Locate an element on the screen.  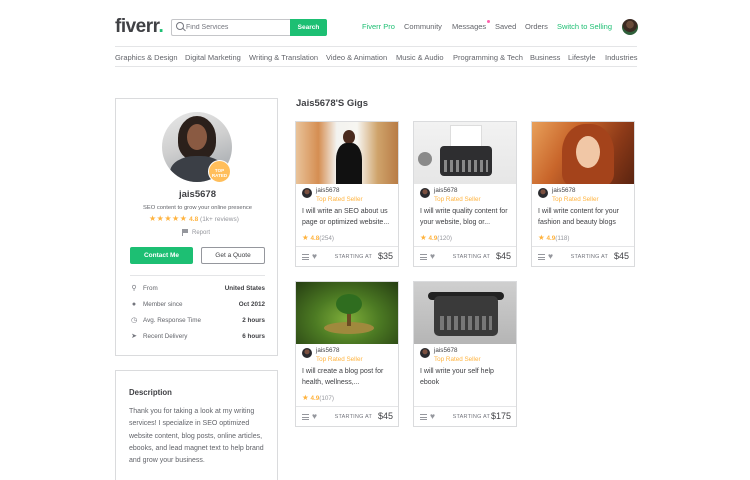
nav-saved: Saved is located at coordinates (505, 27).